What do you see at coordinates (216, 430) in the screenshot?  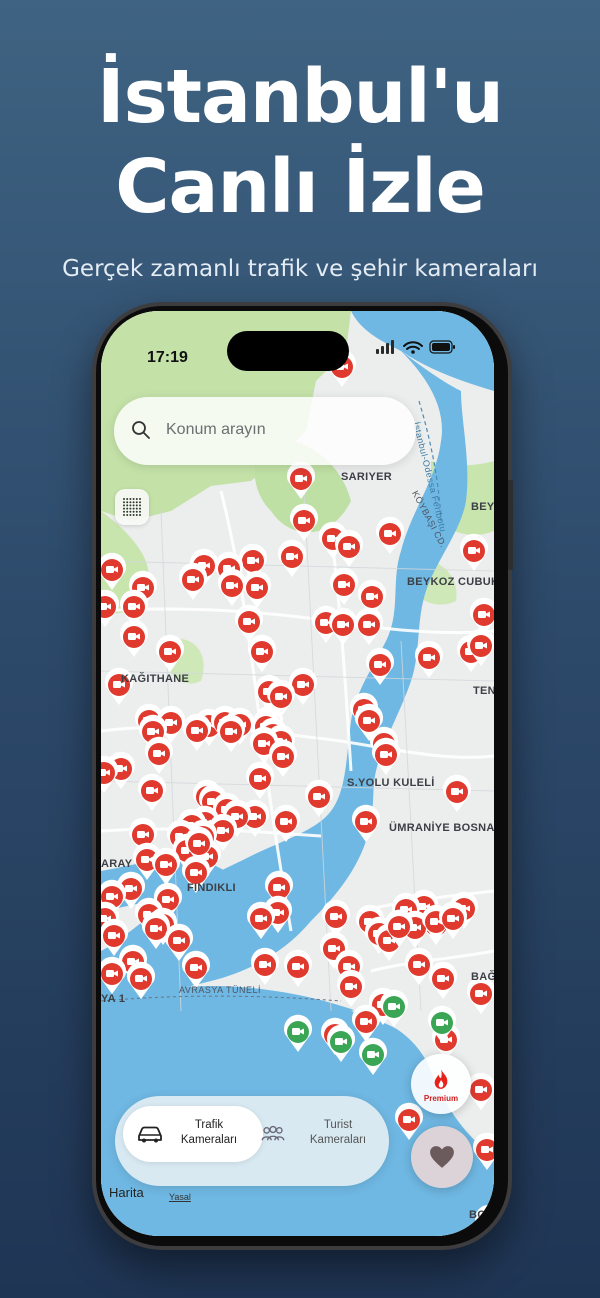 I see `search-input: Konum arayın` at bounding box center [216, 430].